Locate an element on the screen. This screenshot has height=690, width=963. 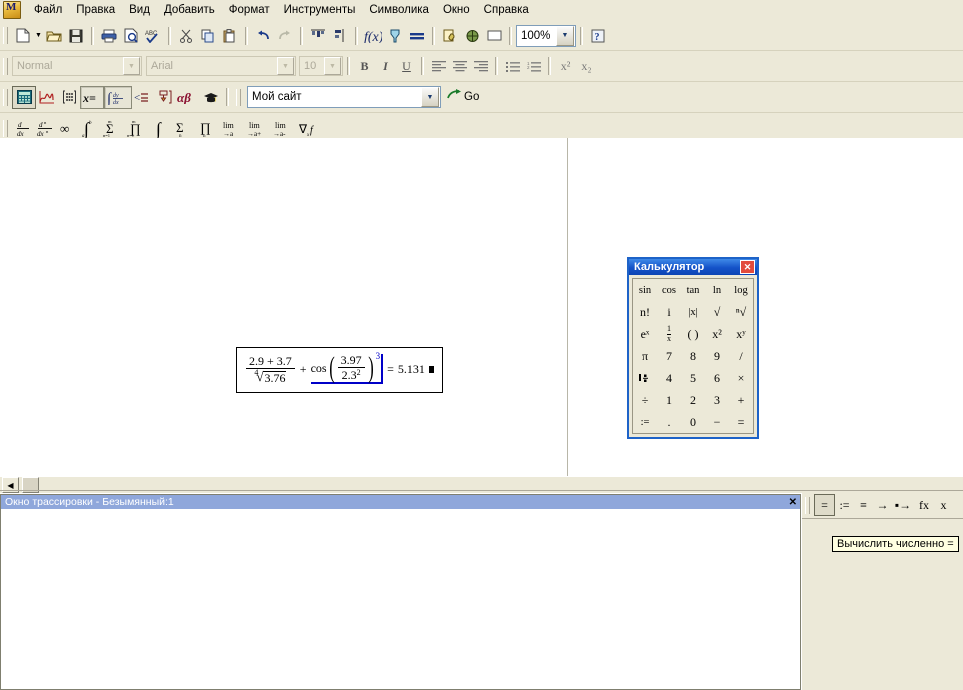
web-dropdown-caret-icon: ▼ is located at coordinates (430, 97).